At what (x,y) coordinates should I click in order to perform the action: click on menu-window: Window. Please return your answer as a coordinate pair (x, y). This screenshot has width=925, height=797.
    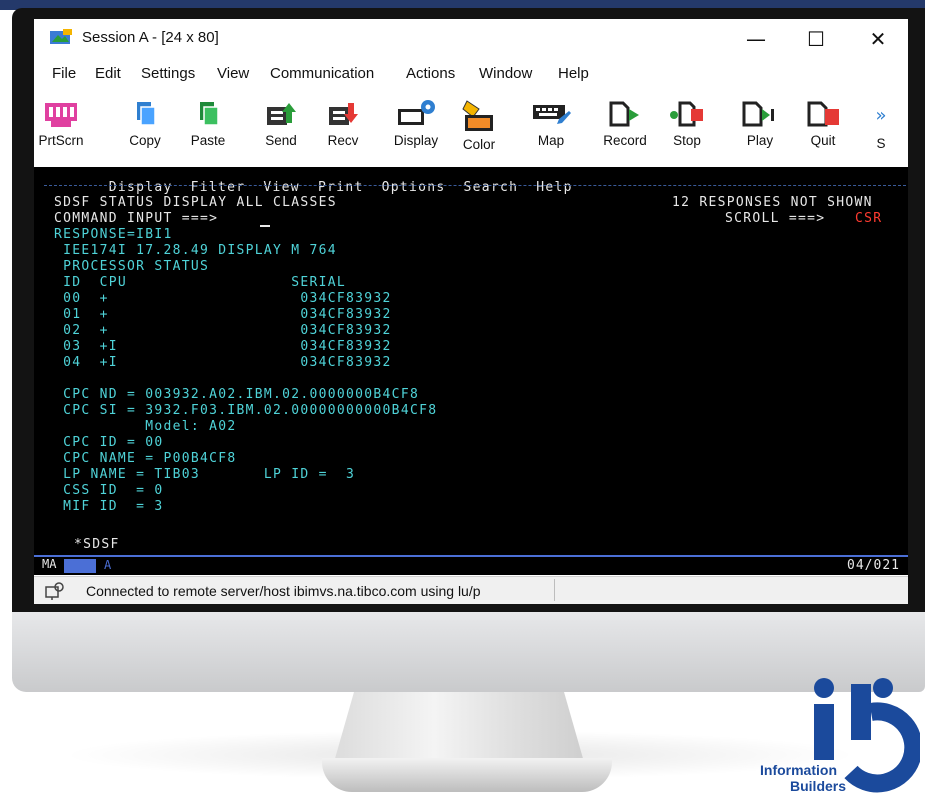
    Looking at the image, I should click on (505, 73).